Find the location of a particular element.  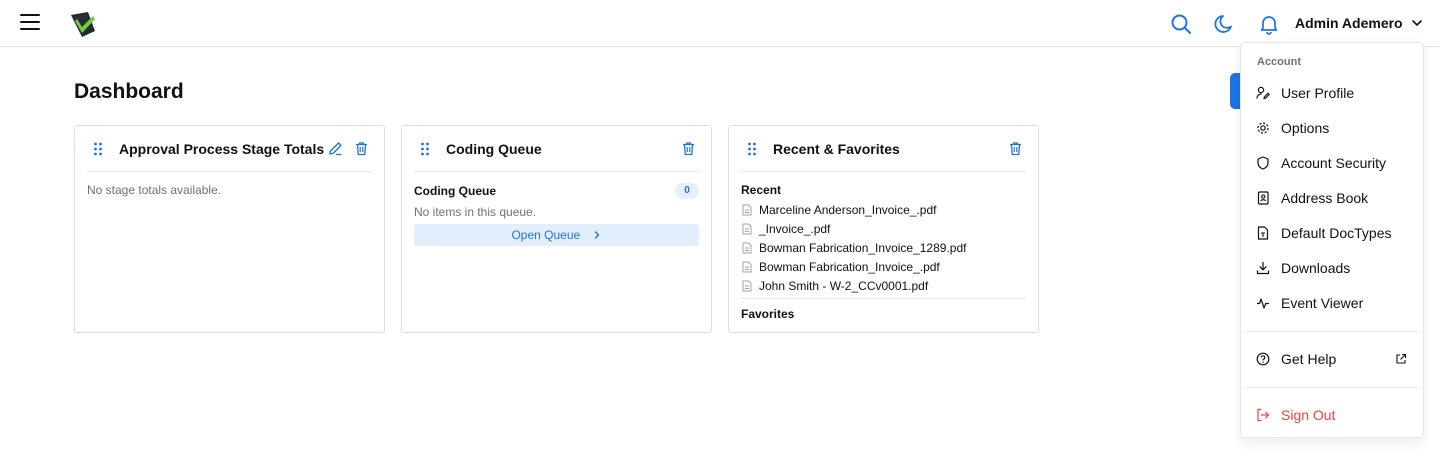

menu-item-get-help: Get Help is located at coordinates (1332, 359).